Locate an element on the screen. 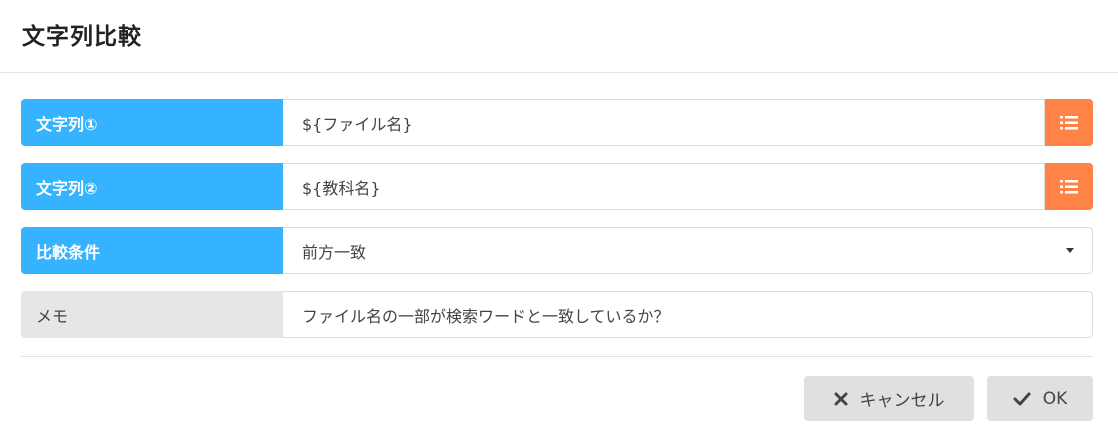 This screenshot has height=447, width=1118. string2-row: 文字列② ${教科名} is located at coordinates (557, 186).